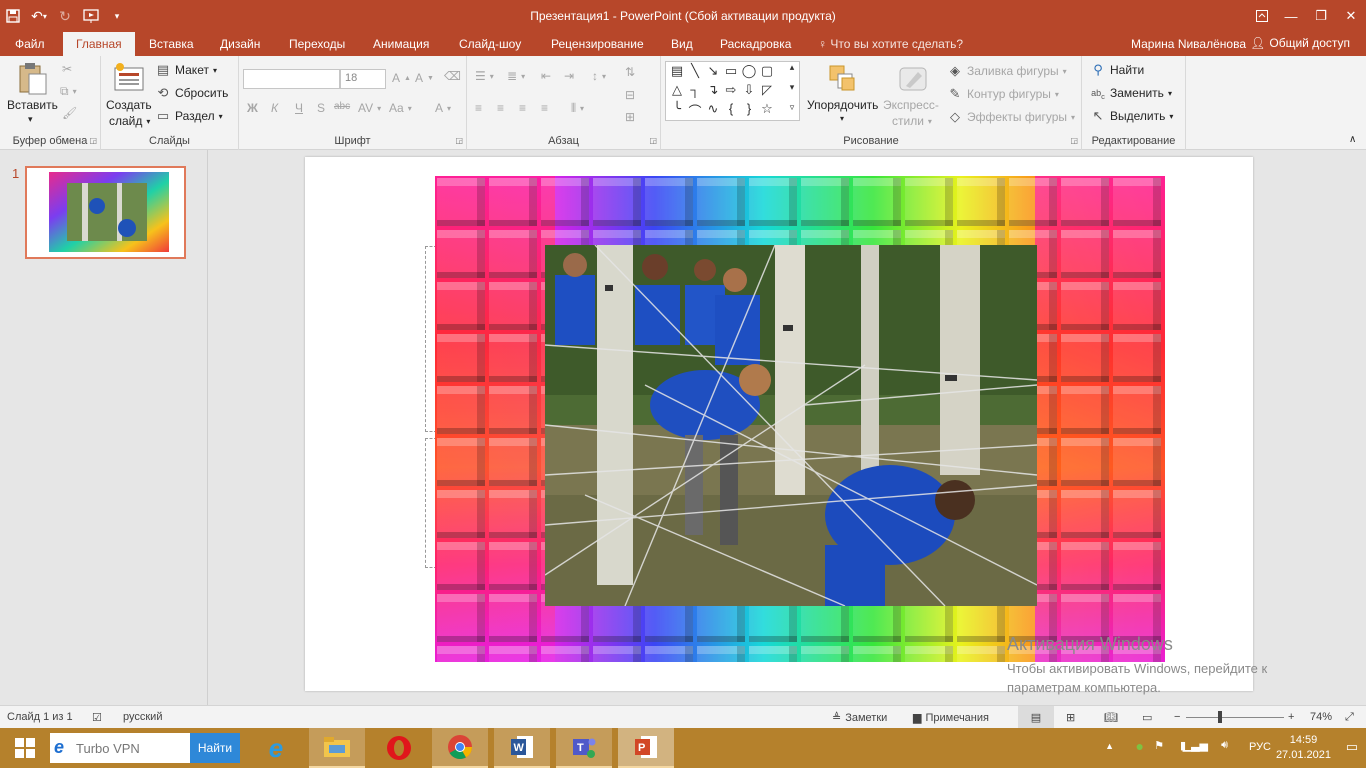 This screenshot has height=768, width=1366. What do you see at coordinates (171, 44) in the screenshot?
I see `tab-insert: Вставка` at bounding box center [171, 44].